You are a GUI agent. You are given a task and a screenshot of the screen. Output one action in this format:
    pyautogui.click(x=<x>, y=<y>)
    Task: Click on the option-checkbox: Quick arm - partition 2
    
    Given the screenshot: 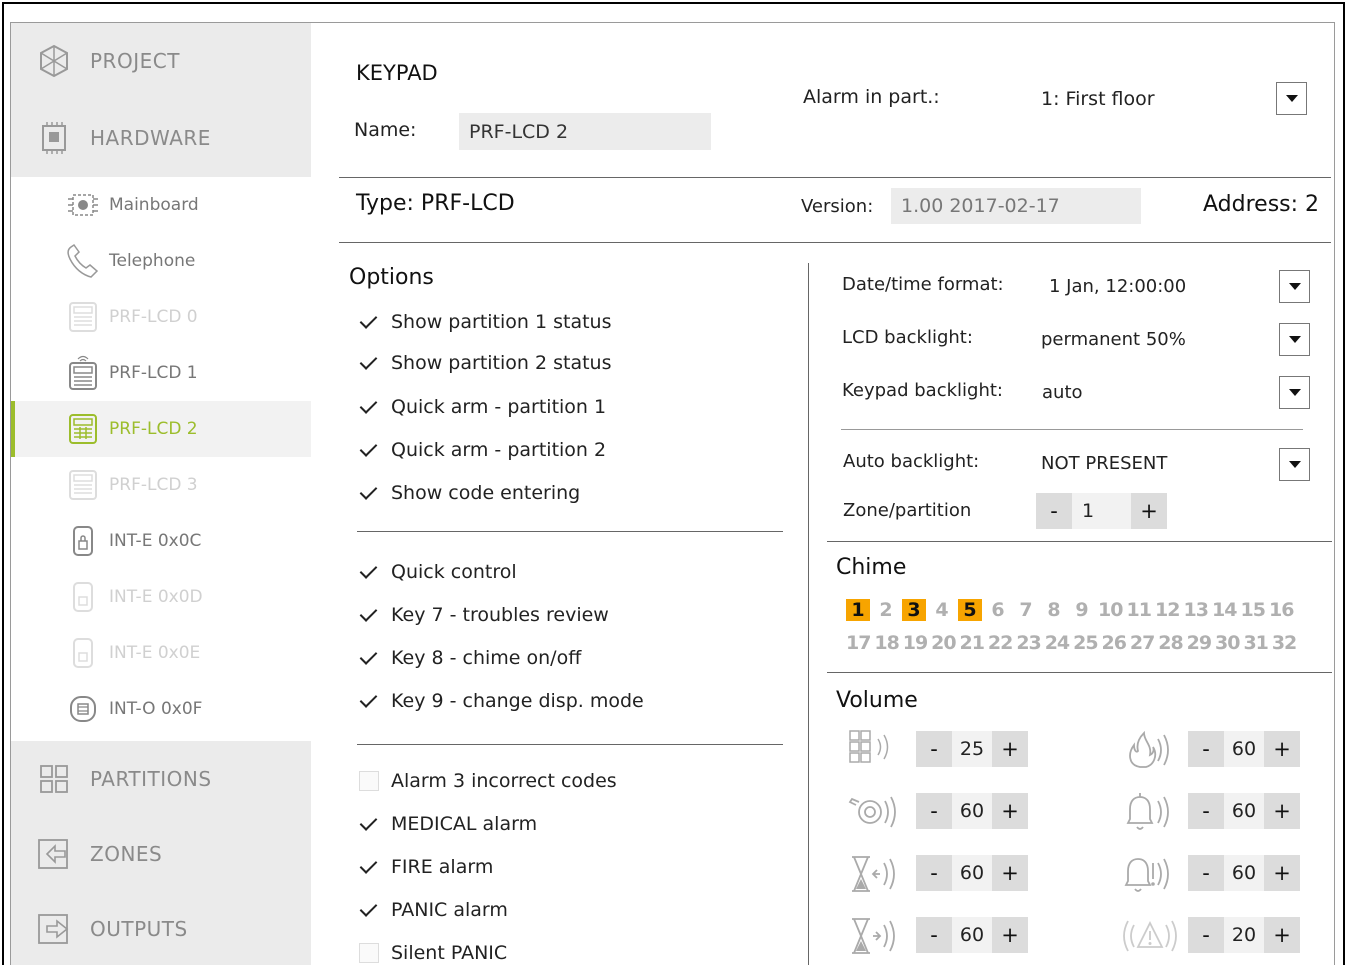 What is the action you would take?
    pyautogui.click(x=482, y=450)
    